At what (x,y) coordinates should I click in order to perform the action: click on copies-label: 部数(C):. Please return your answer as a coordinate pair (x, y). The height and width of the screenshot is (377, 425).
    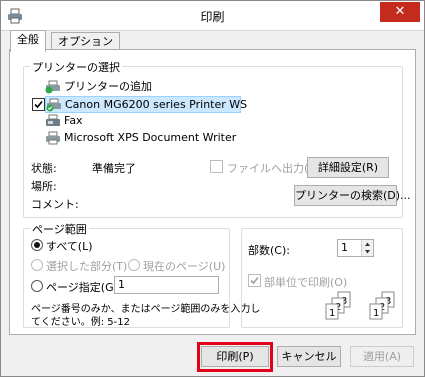
    Looking at the image, I should click on (269, 250).